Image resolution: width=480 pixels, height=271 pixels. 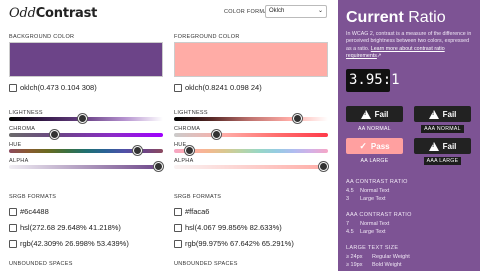 I want to click on foreground-value-row: oklch(0.8241 0.098 24), so click(x=251, y=88).